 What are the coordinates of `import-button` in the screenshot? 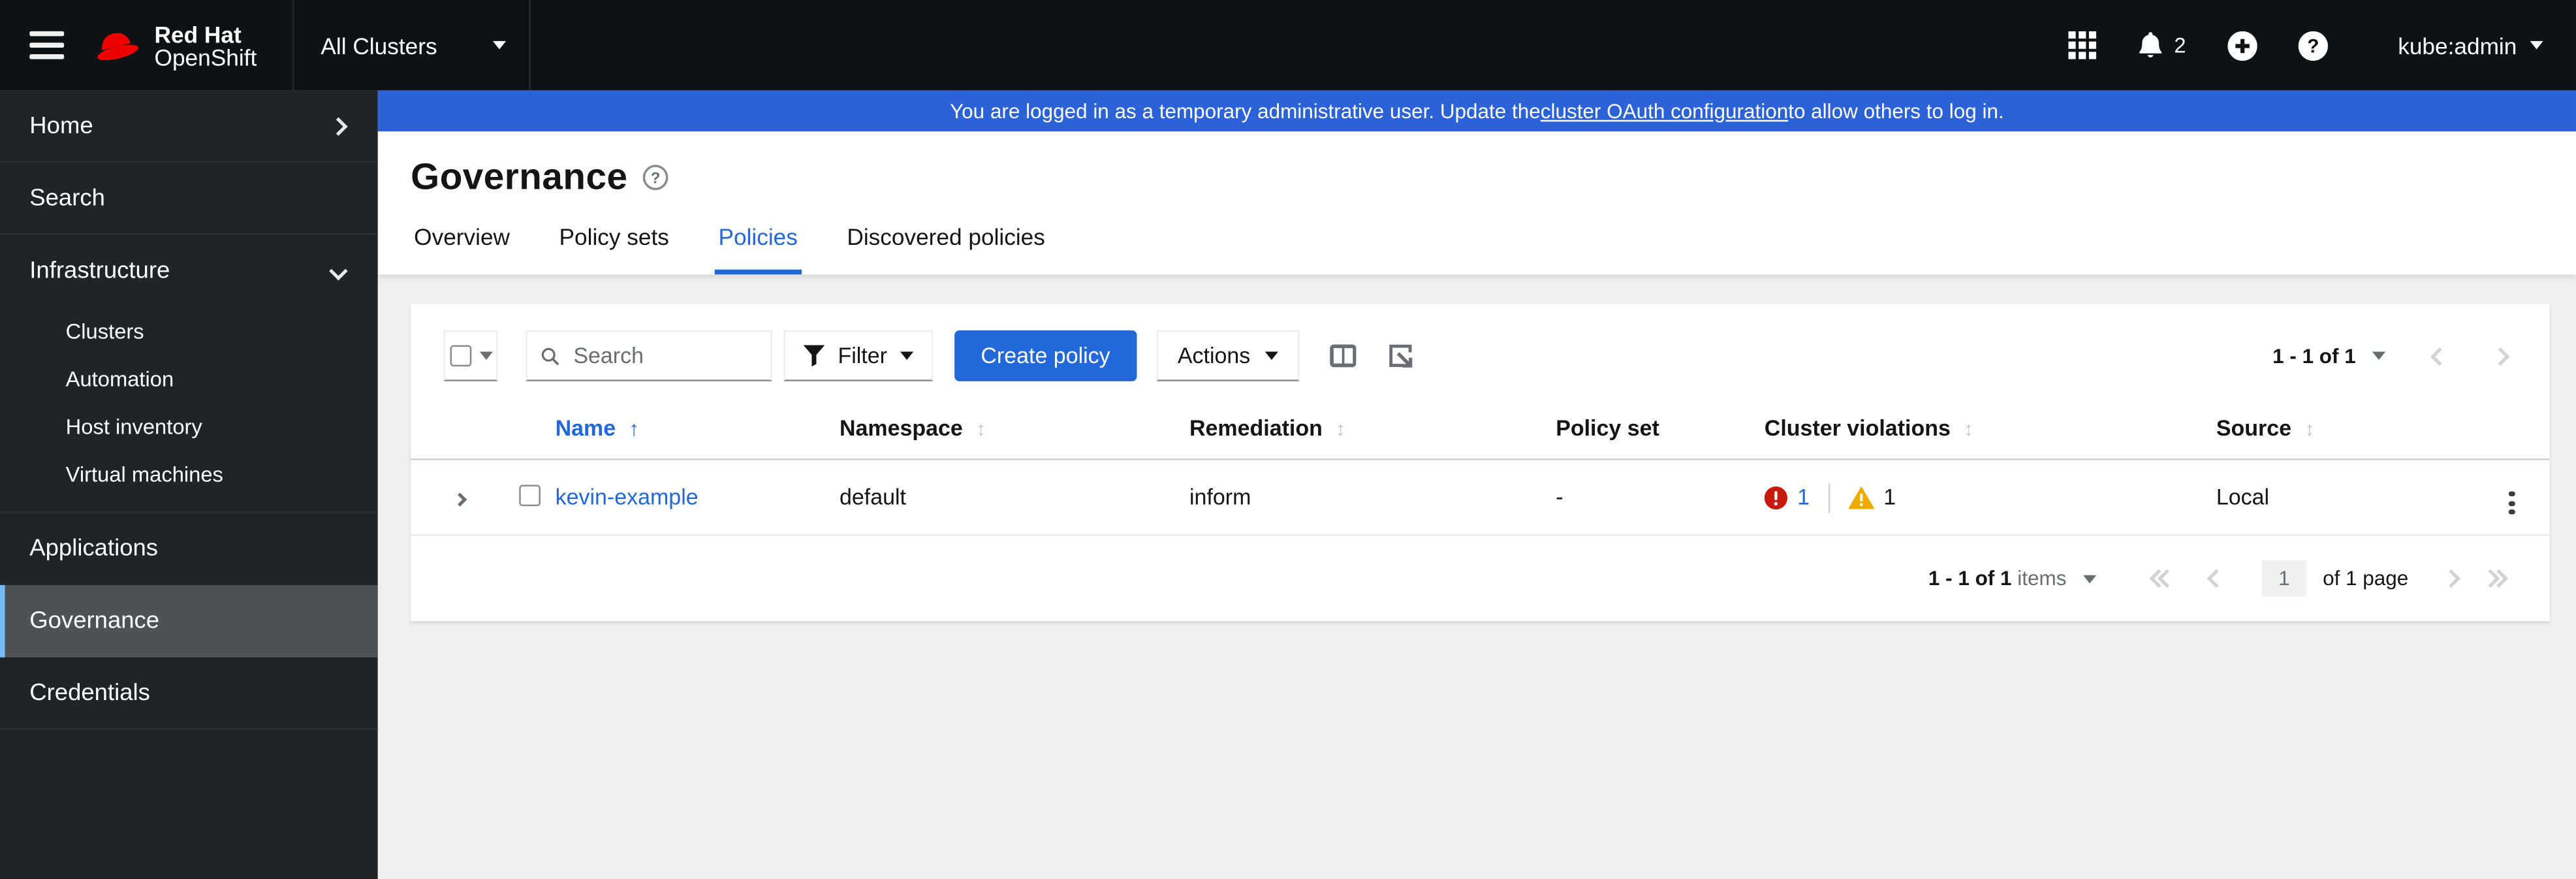 It's located at (2242, 45).